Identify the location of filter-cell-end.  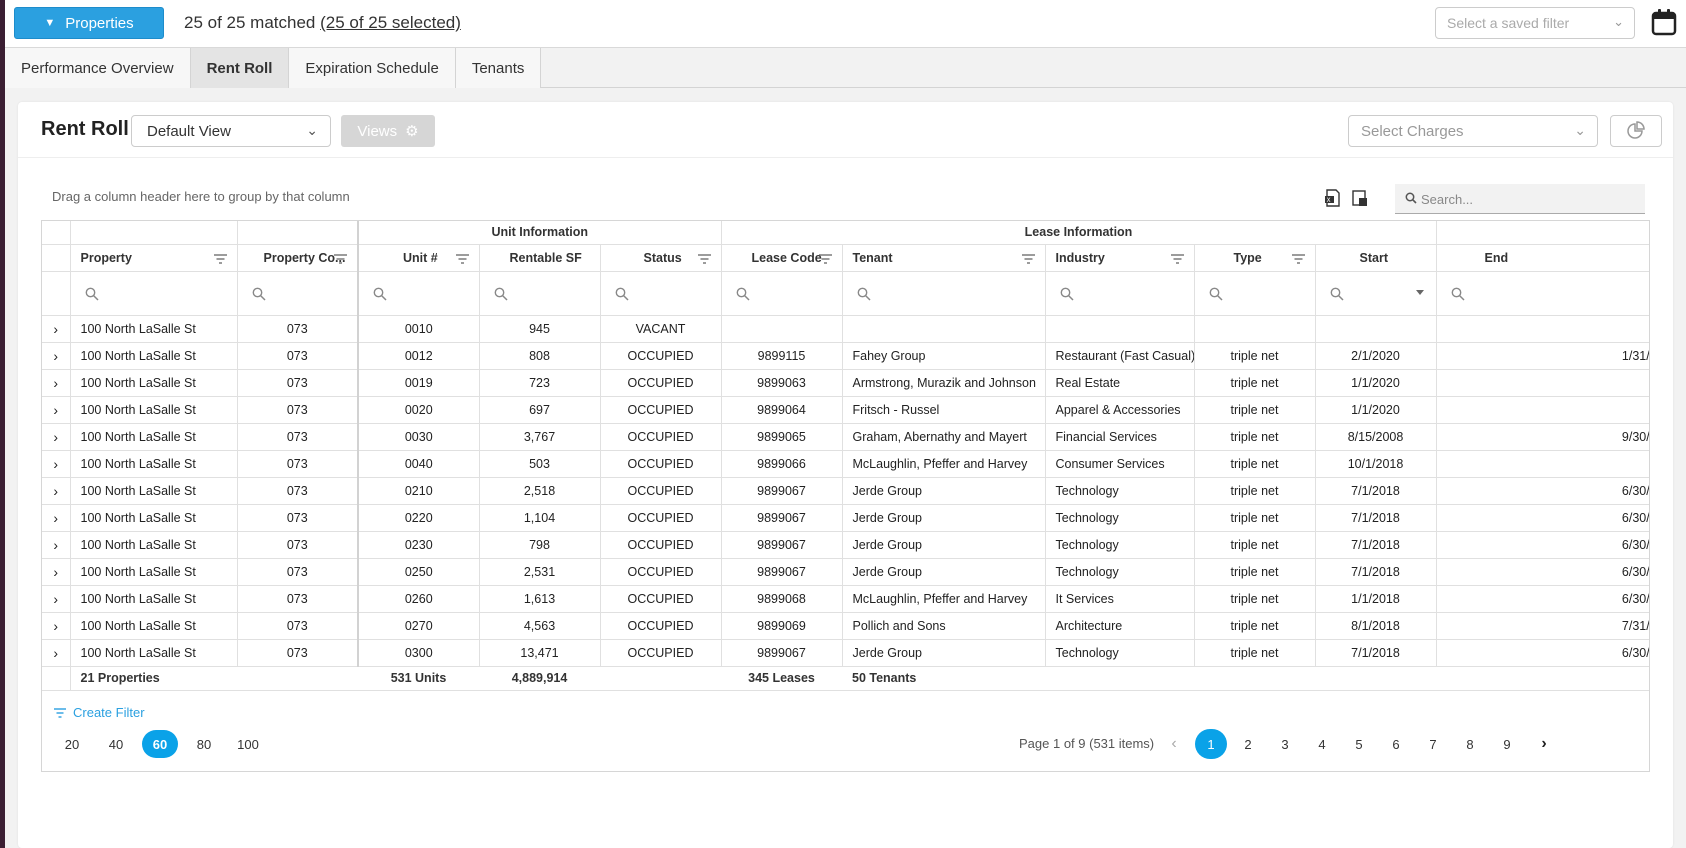
(1542, 293).